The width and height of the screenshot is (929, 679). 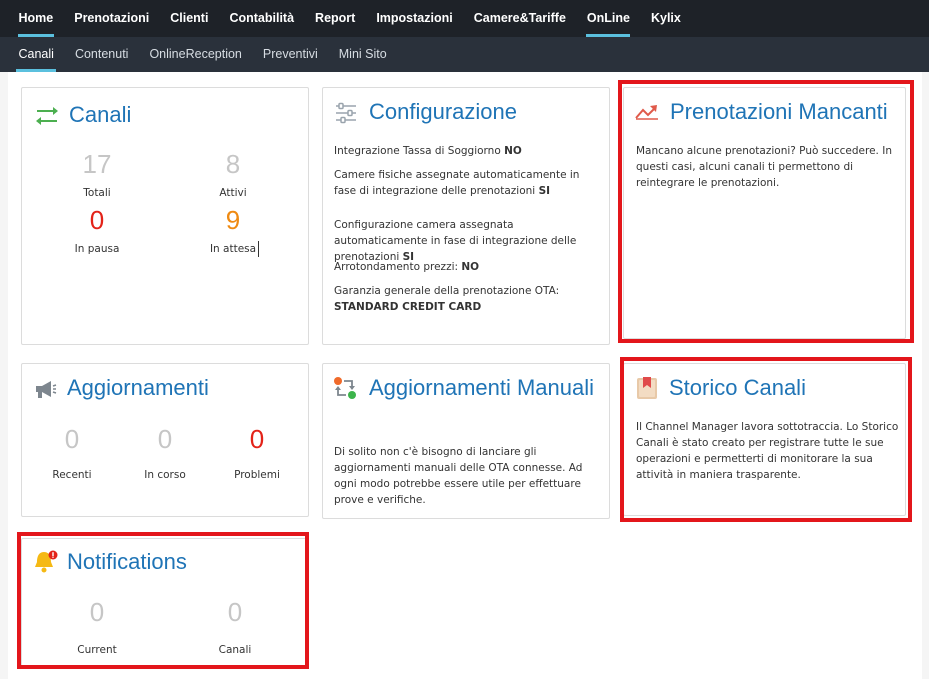 What do you see at coordinates (665, 18) in the screenshot?
I see `nav-kylix: Kylix` at bounding box center [665, 18].